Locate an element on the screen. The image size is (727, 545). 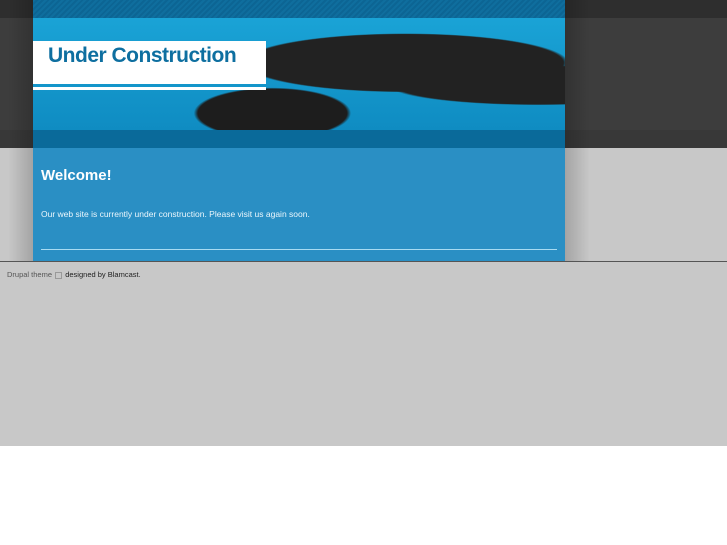
top-strip is located at coordinates (299, 9).